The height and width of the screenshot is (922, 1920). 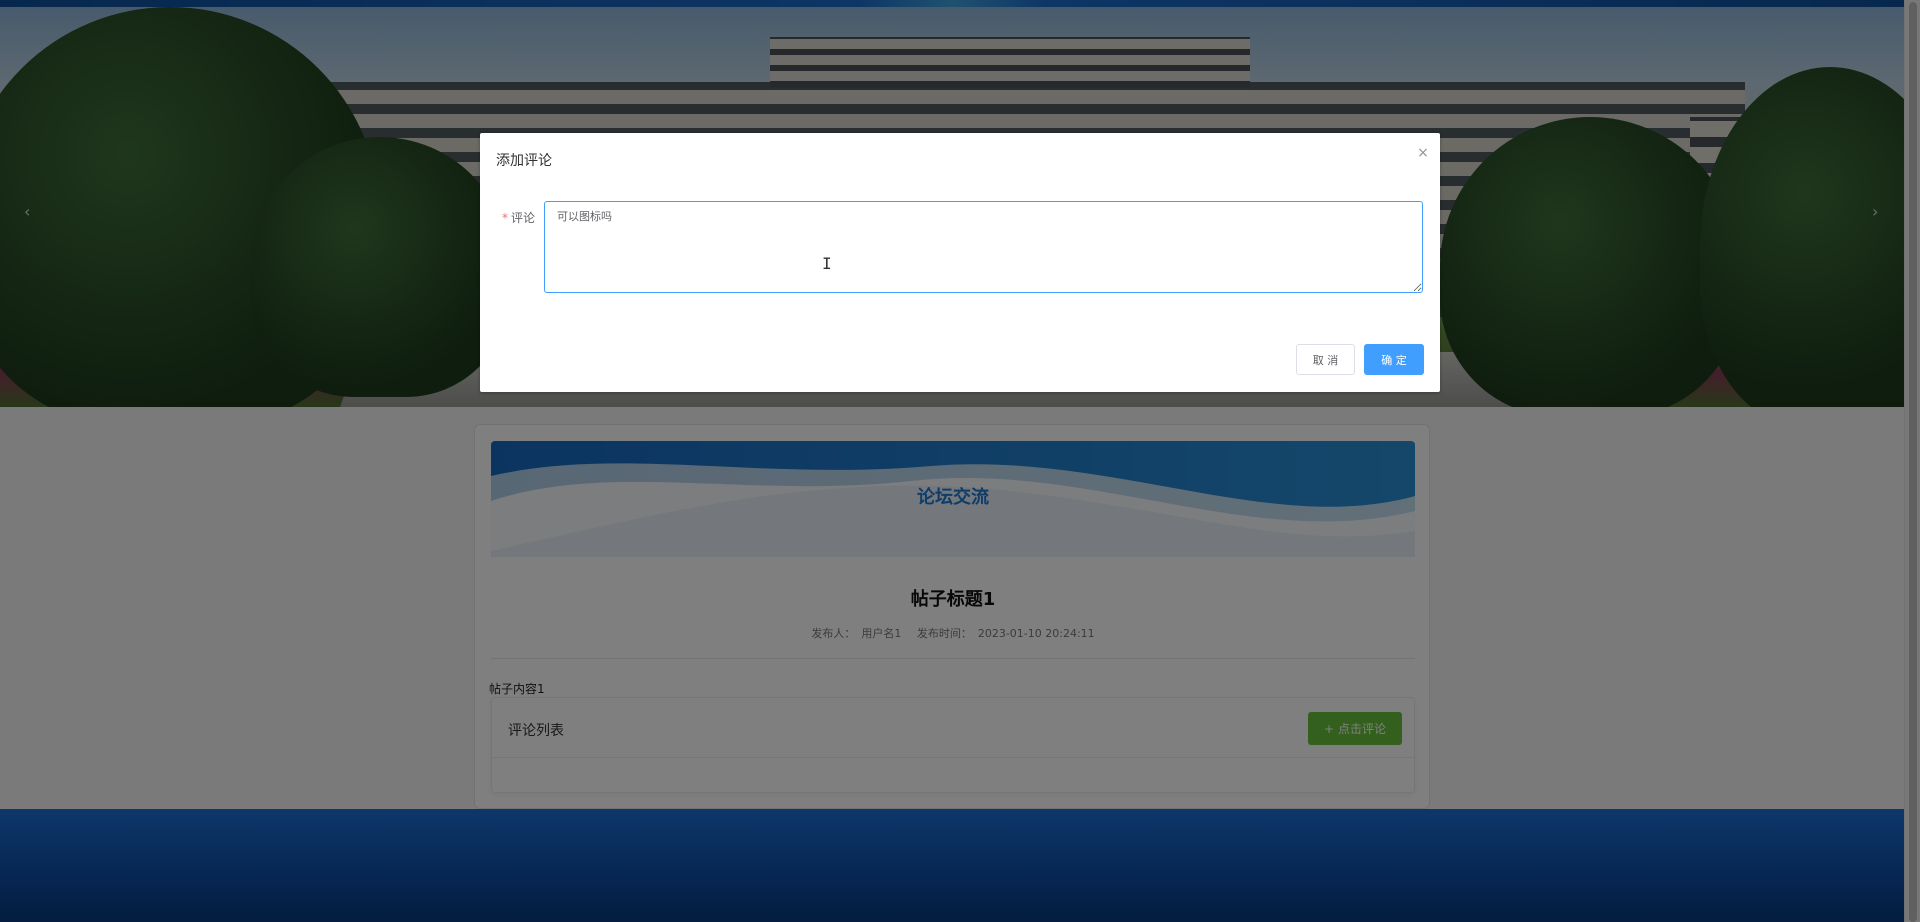 I want to click on close-icon: ×, so click(x=1423, y=153).